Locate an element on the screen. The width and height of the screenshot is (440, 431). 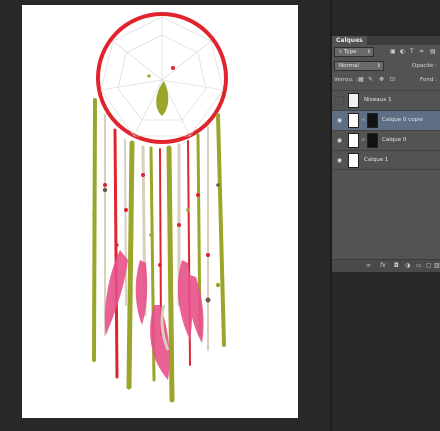
panel-footer: ∞ fx ◘ ◑ ▭ ▢ ▥ is located at coordinates (386, 265).